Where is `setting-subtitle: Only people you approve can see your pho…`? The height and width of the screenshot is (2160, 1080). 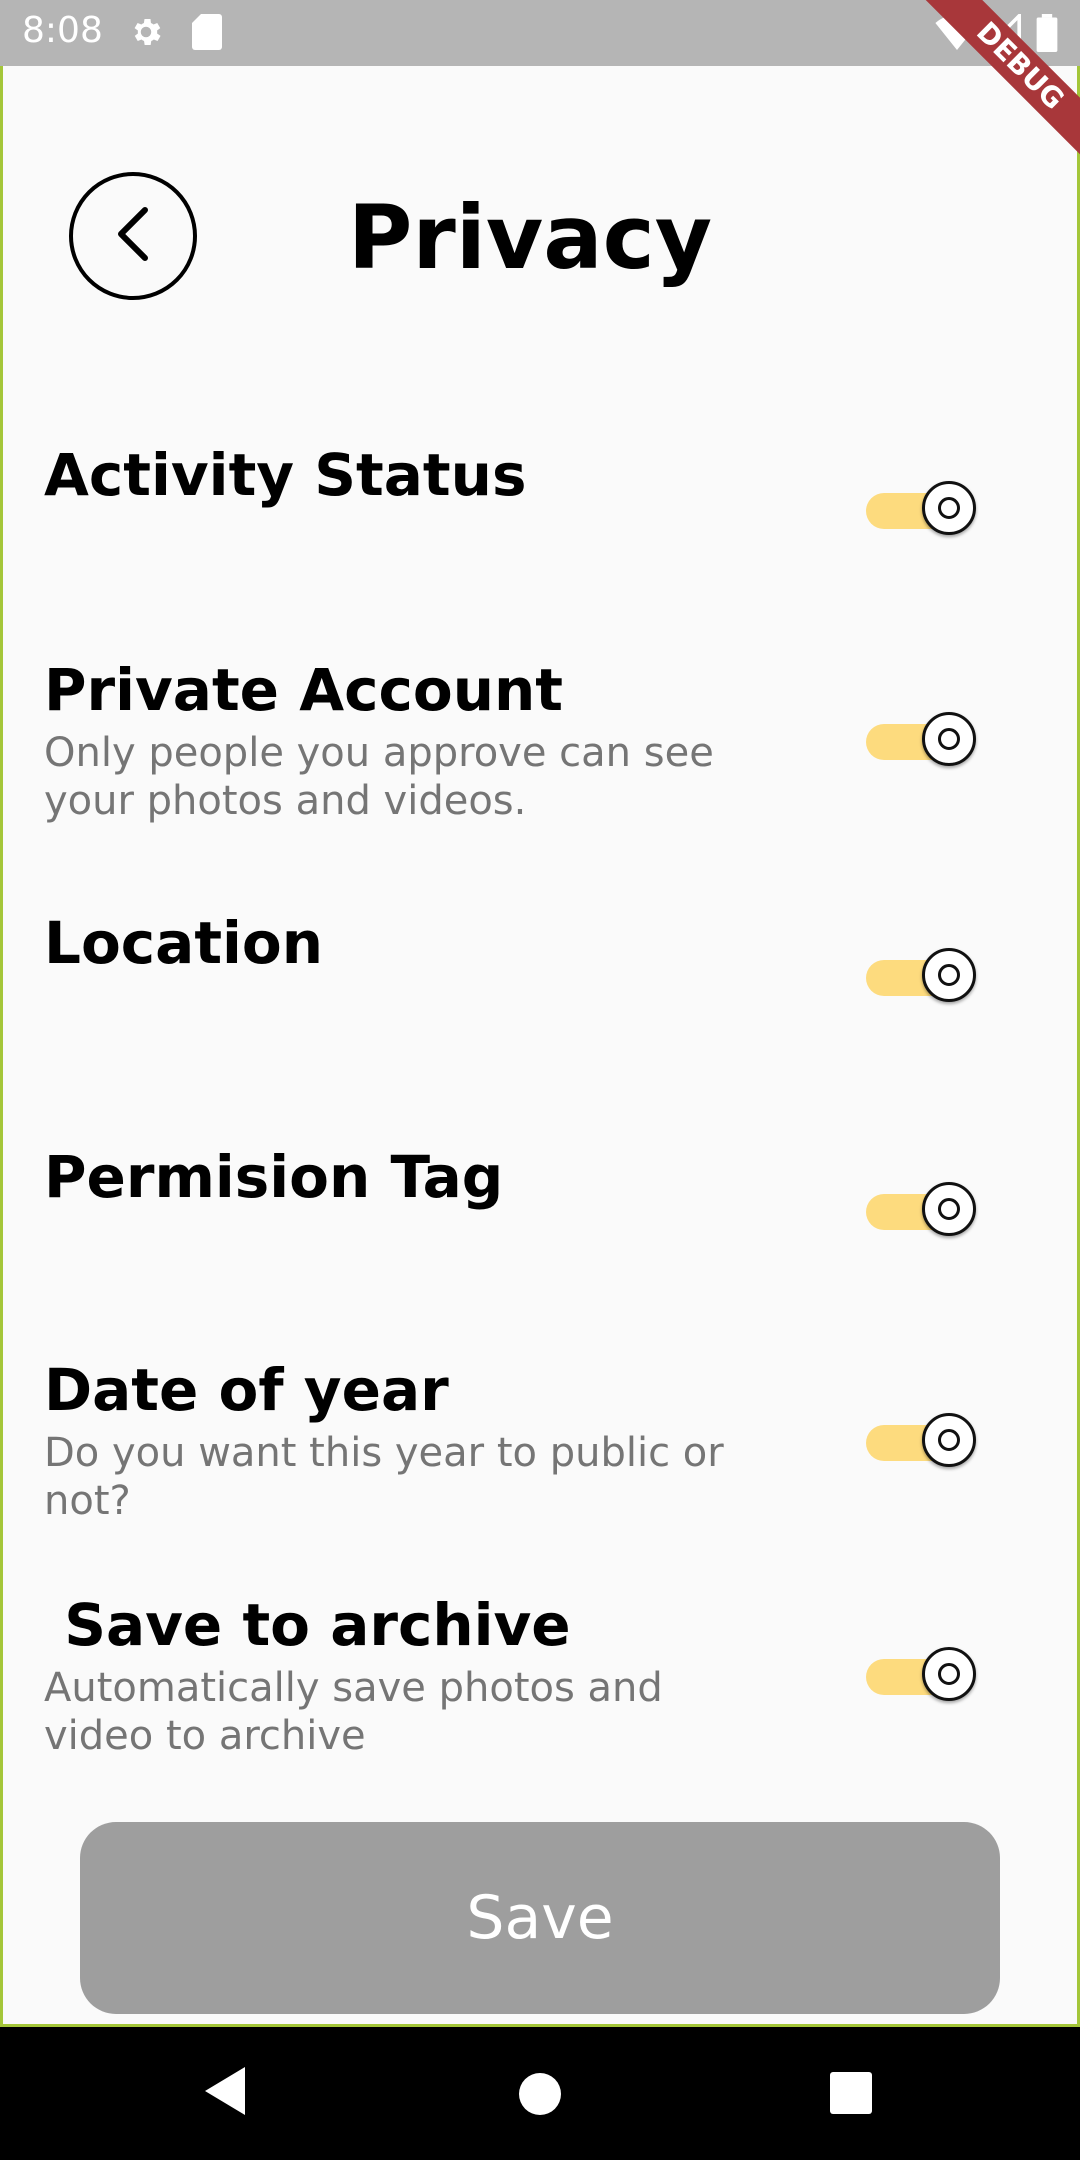
setting-subtitle: Only people you approve can see your pho… is located at coordinates (379, 777).